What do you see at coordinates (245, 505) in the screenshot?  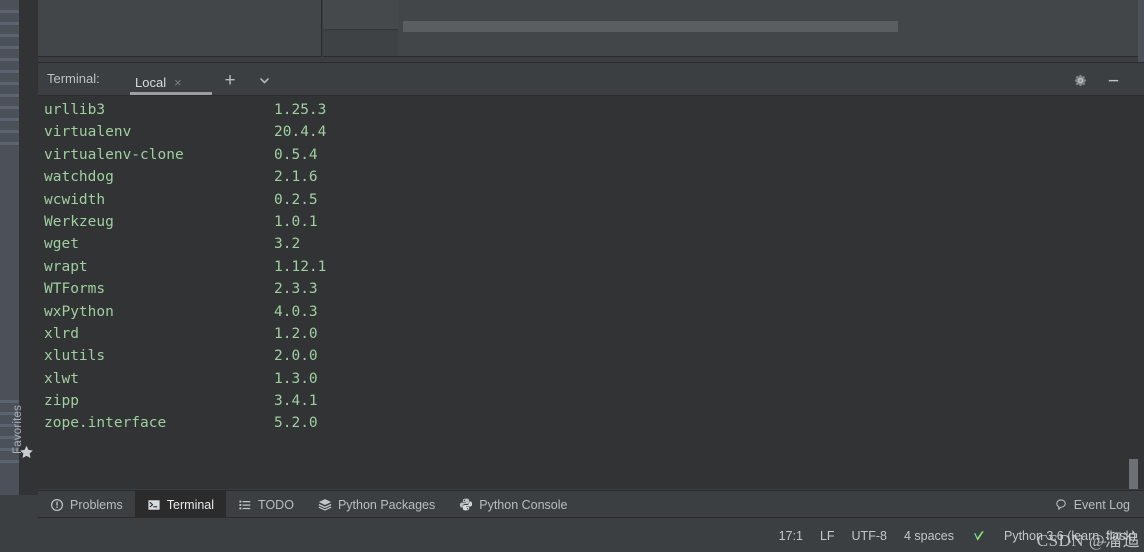 I see `list-icon` at bounding box center [245, 505].